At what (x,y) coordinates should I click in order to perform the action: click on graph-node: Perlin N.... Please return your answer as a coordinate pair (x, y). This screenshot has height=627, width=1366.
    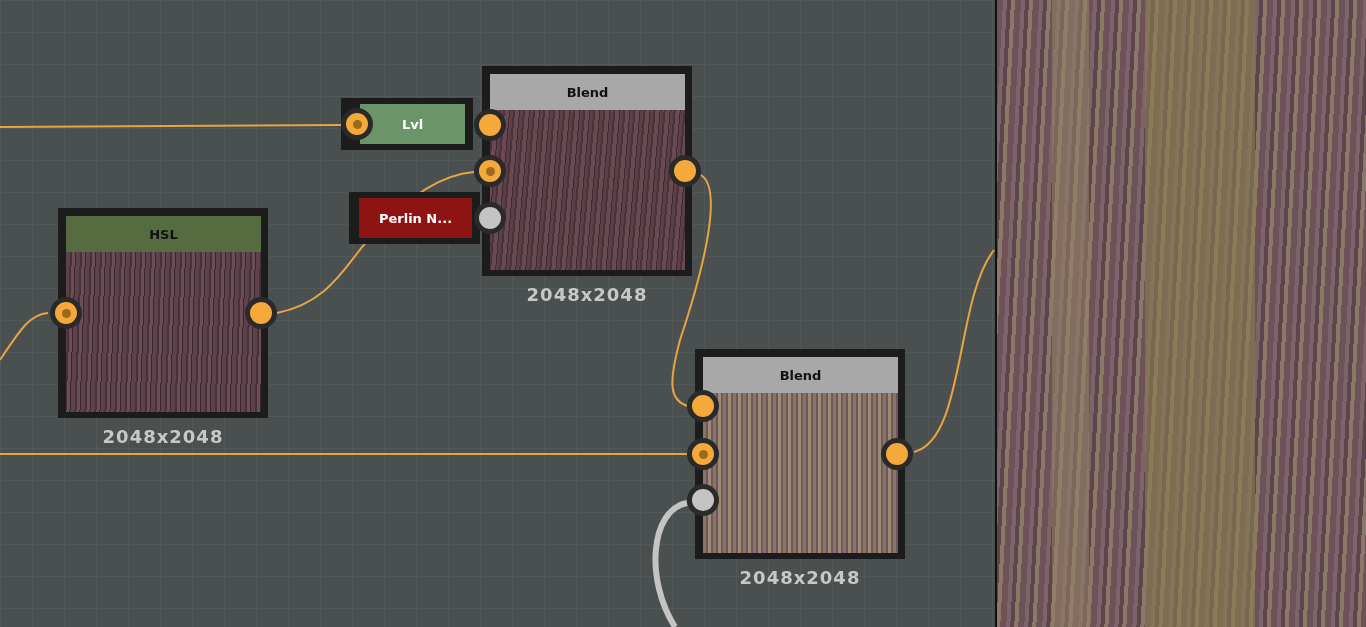
    Looking at the image, I should click on (414, 218).